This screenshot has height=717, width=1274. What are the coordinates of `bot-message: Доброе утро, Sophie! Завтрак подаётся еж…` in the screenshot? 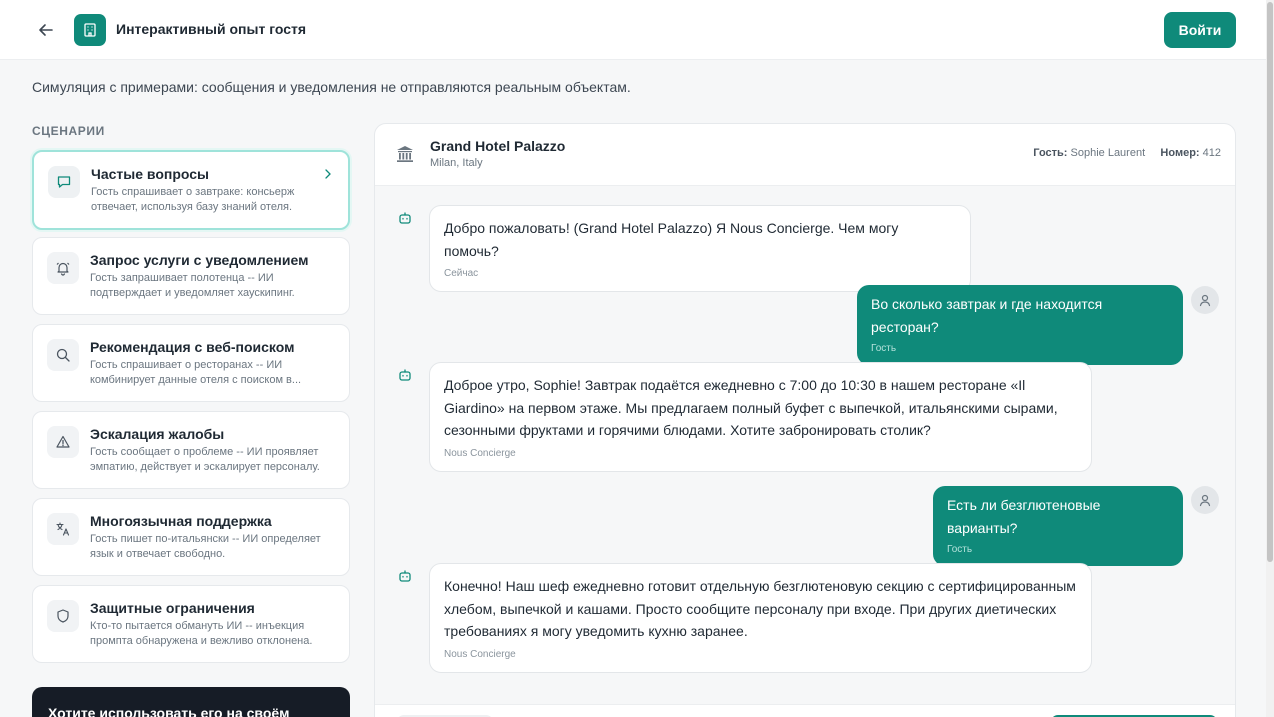 It's located at (760, 417).